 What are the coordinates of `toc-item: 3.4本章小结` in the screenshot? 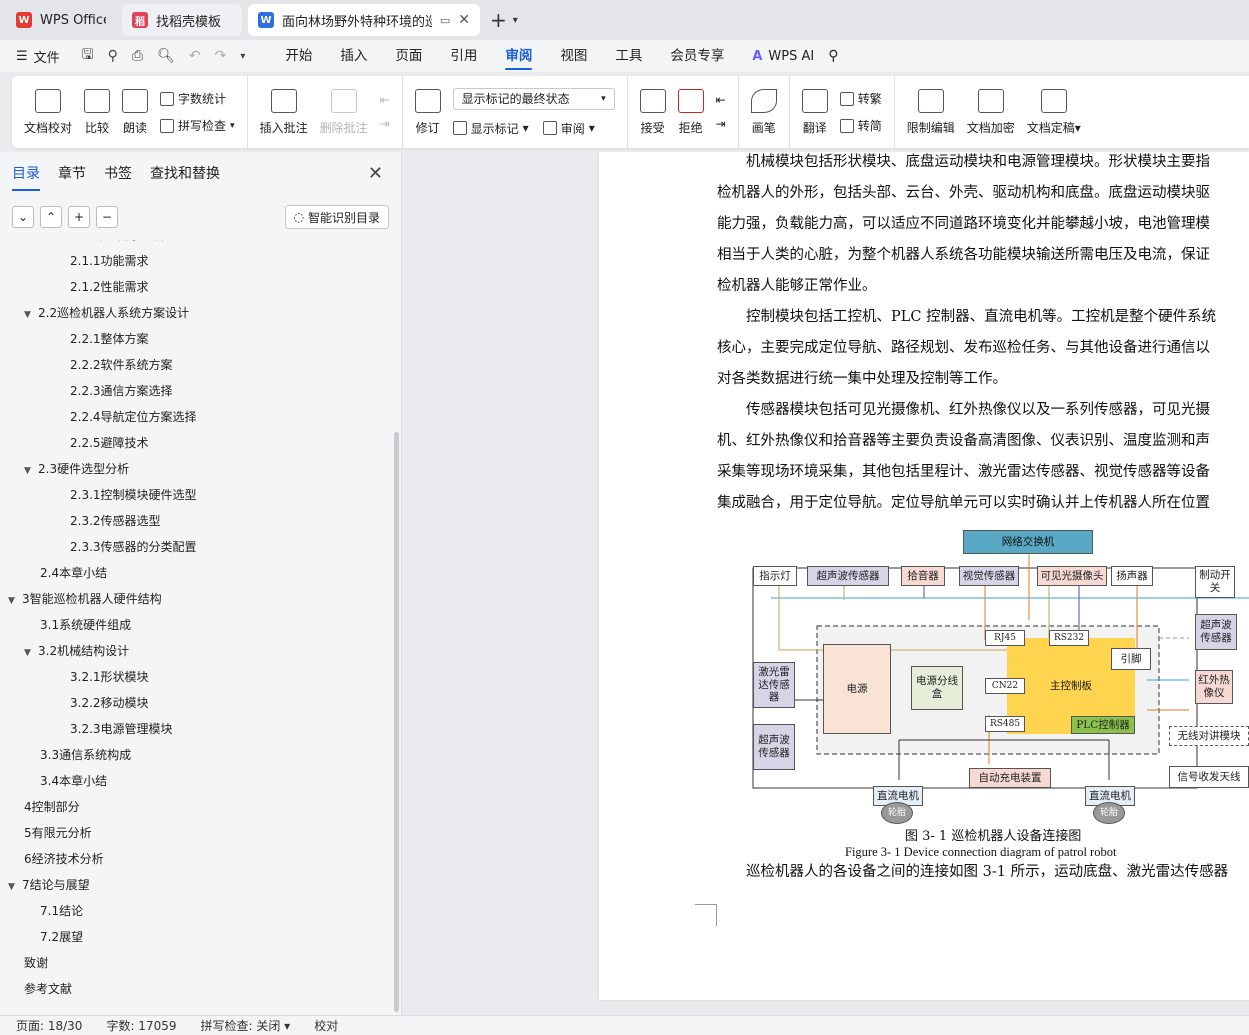 It's located at (53, 781).